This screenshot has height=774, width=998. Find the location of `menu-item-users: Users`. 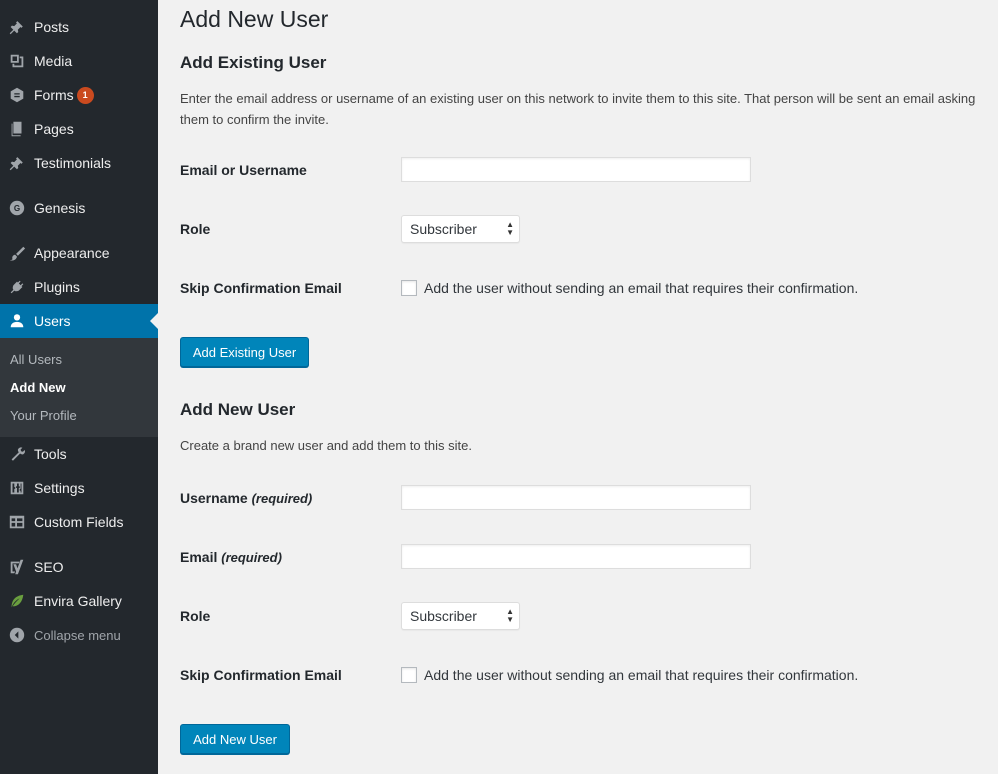

menu-item-users: Users is located at coordinates (79, 321).